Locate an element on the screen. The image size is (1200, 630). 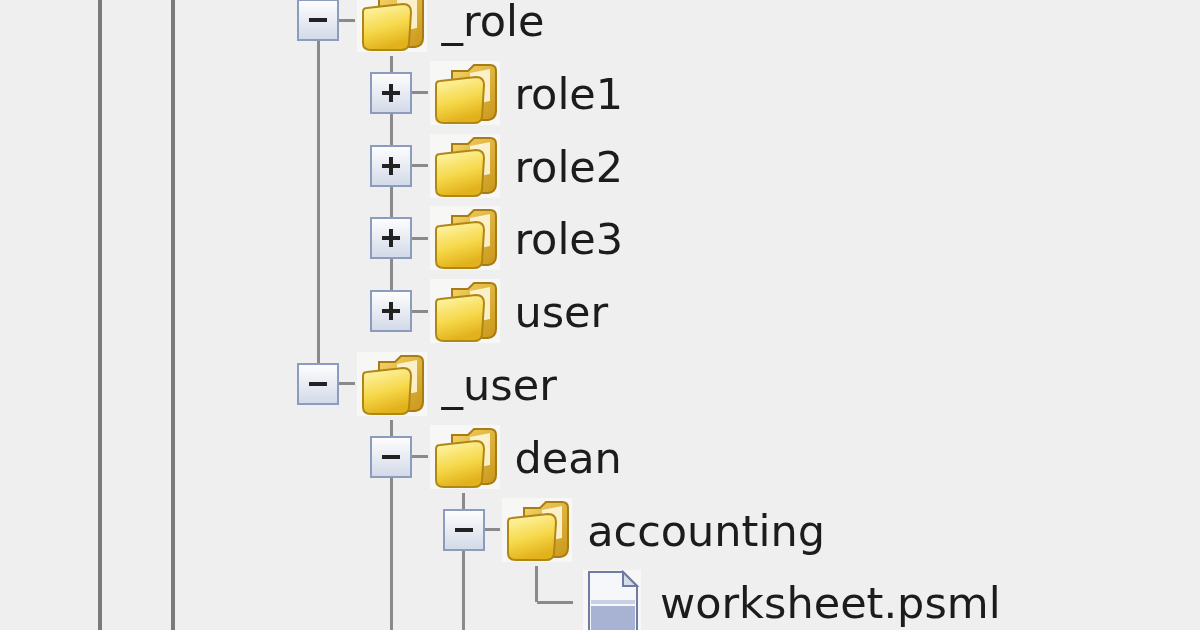
tree-item-label: role2 is located at coordinates (569, 166).